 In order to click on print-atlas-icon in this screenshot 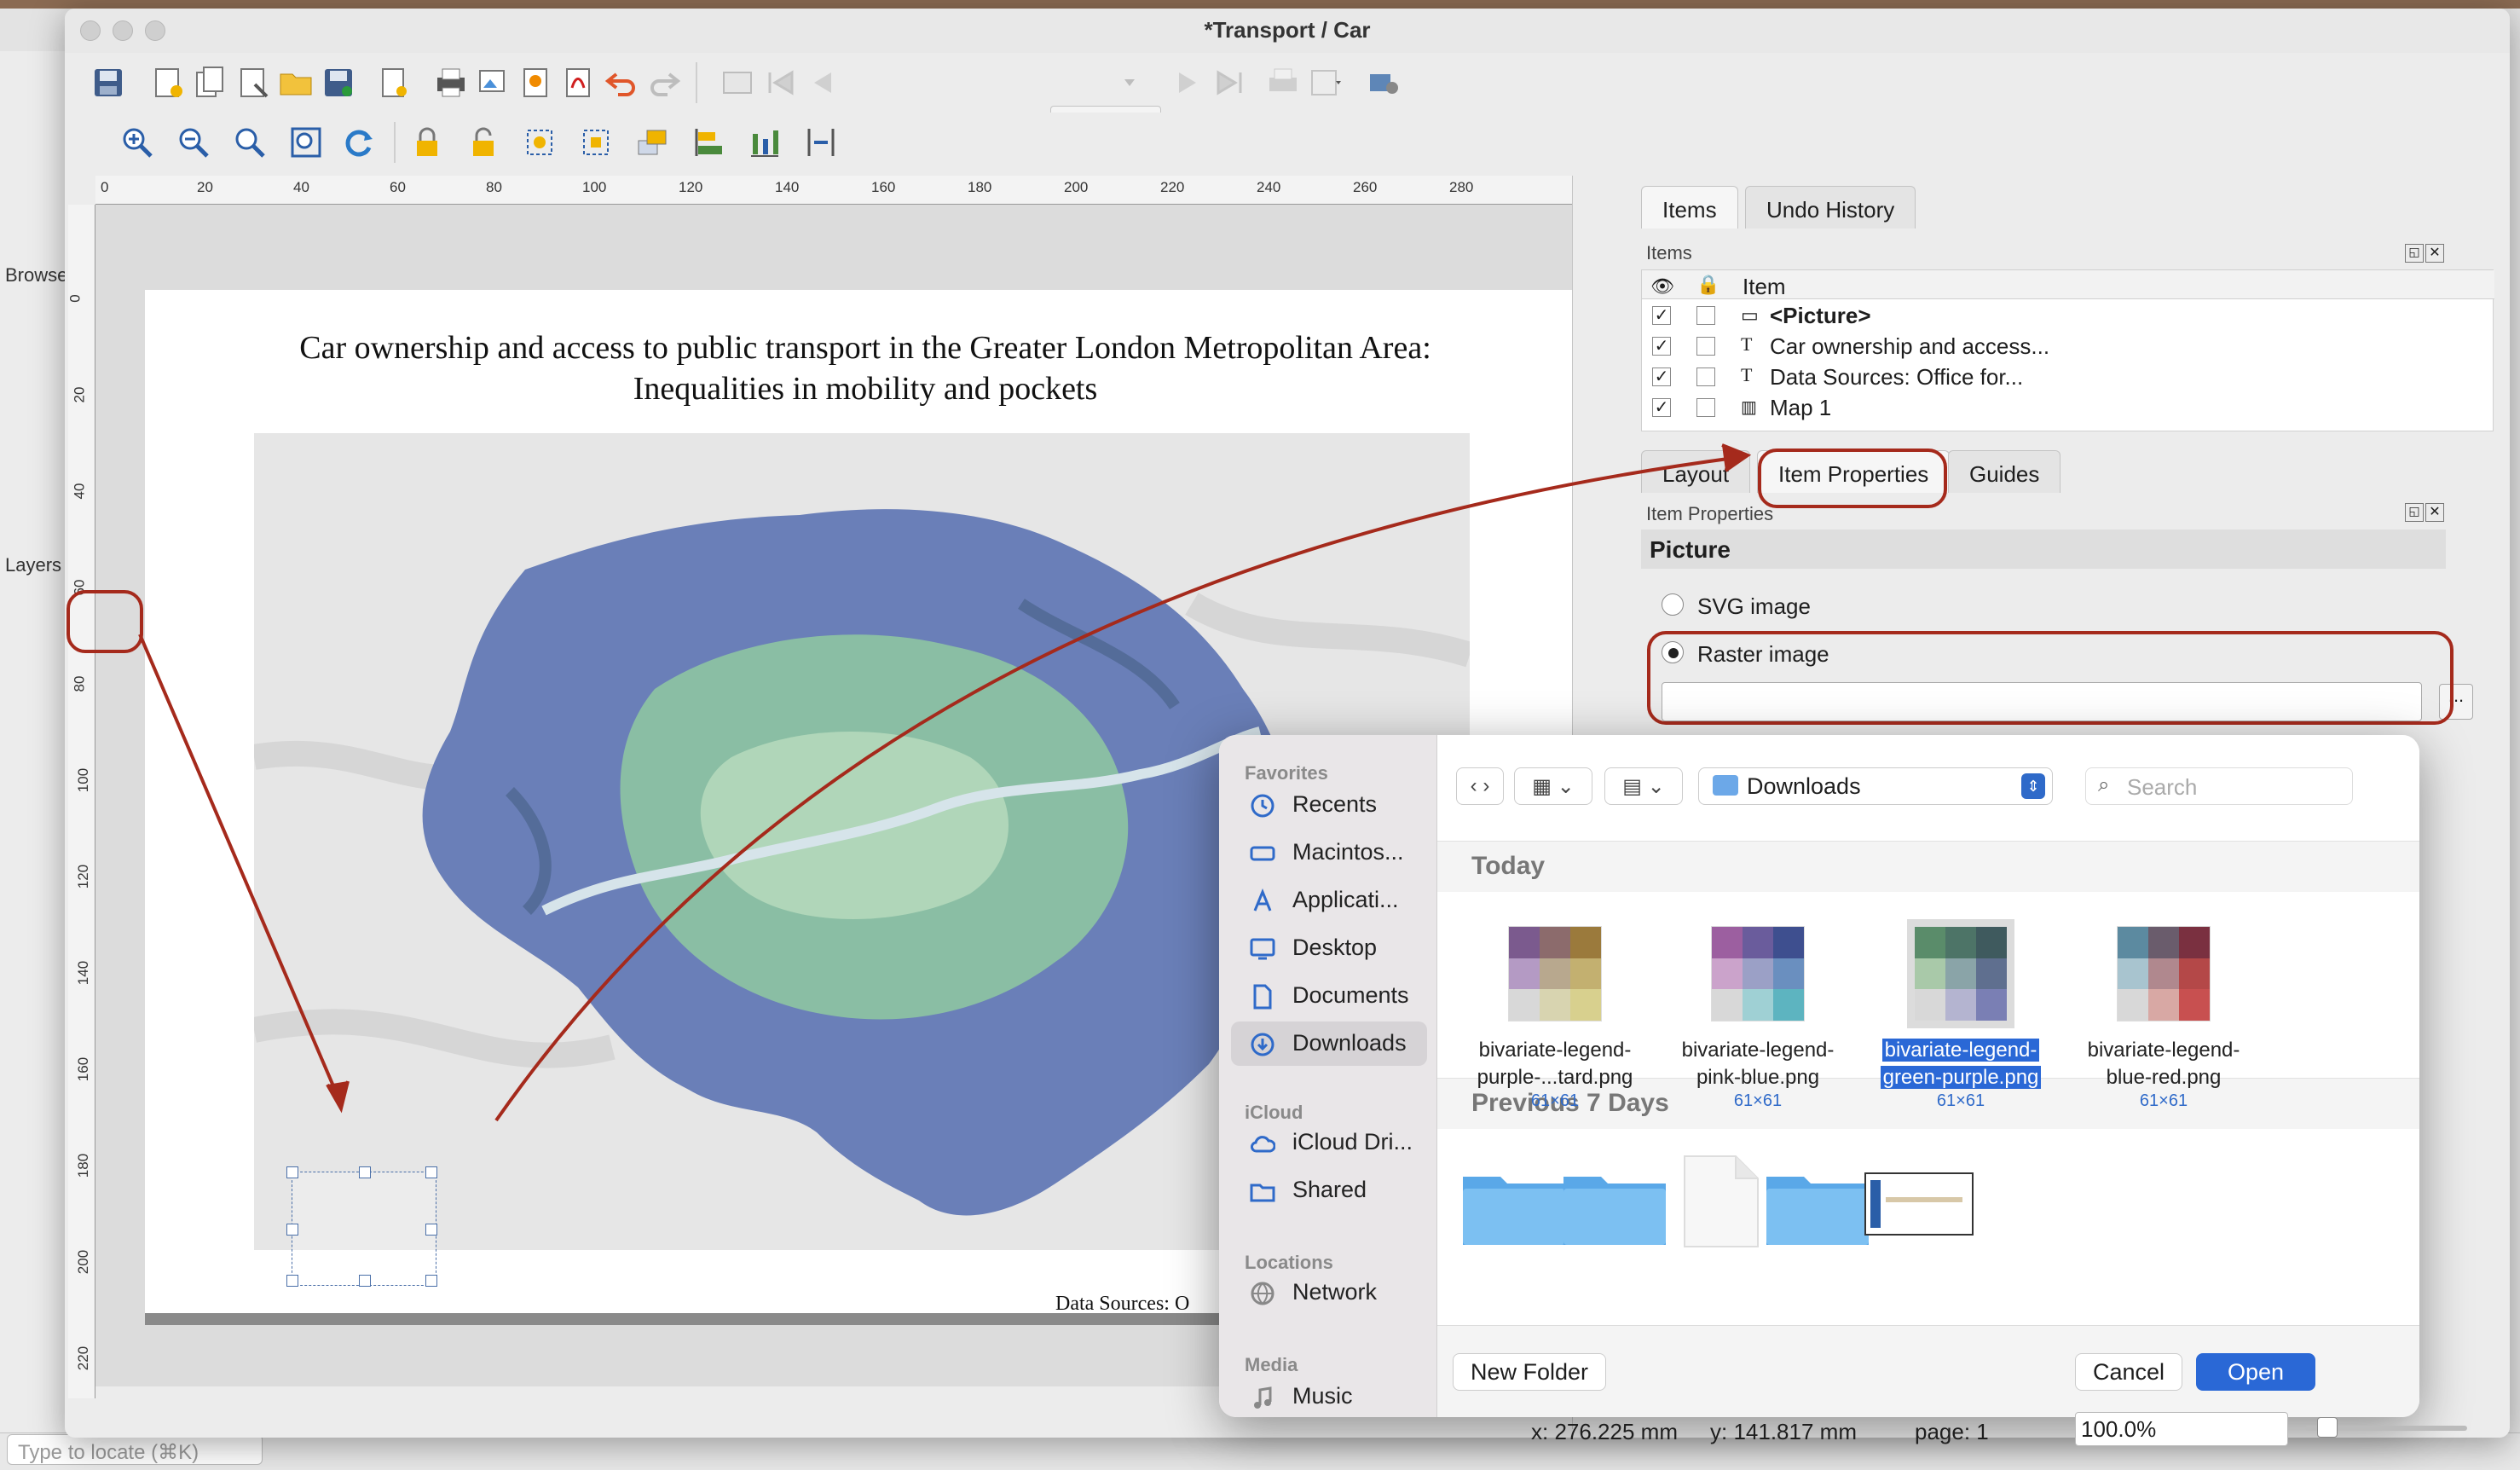, I will do `click(1283, 82)`.